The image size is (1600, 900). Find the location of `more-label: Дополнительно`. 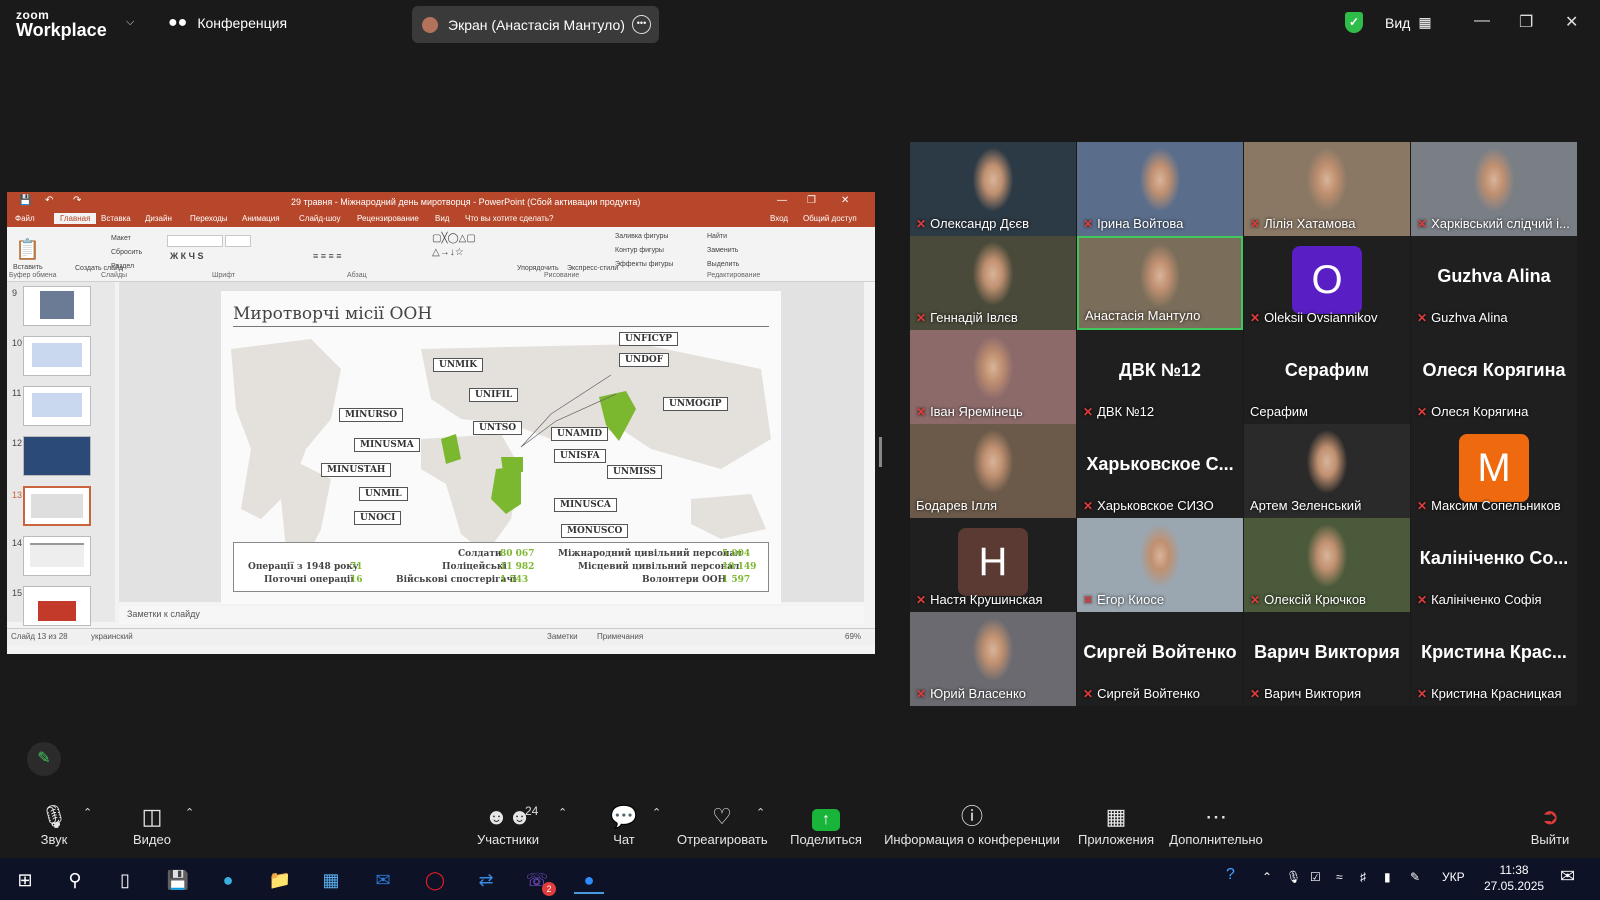

more-label: Дополнительно is located at coordinates (1216, 839).